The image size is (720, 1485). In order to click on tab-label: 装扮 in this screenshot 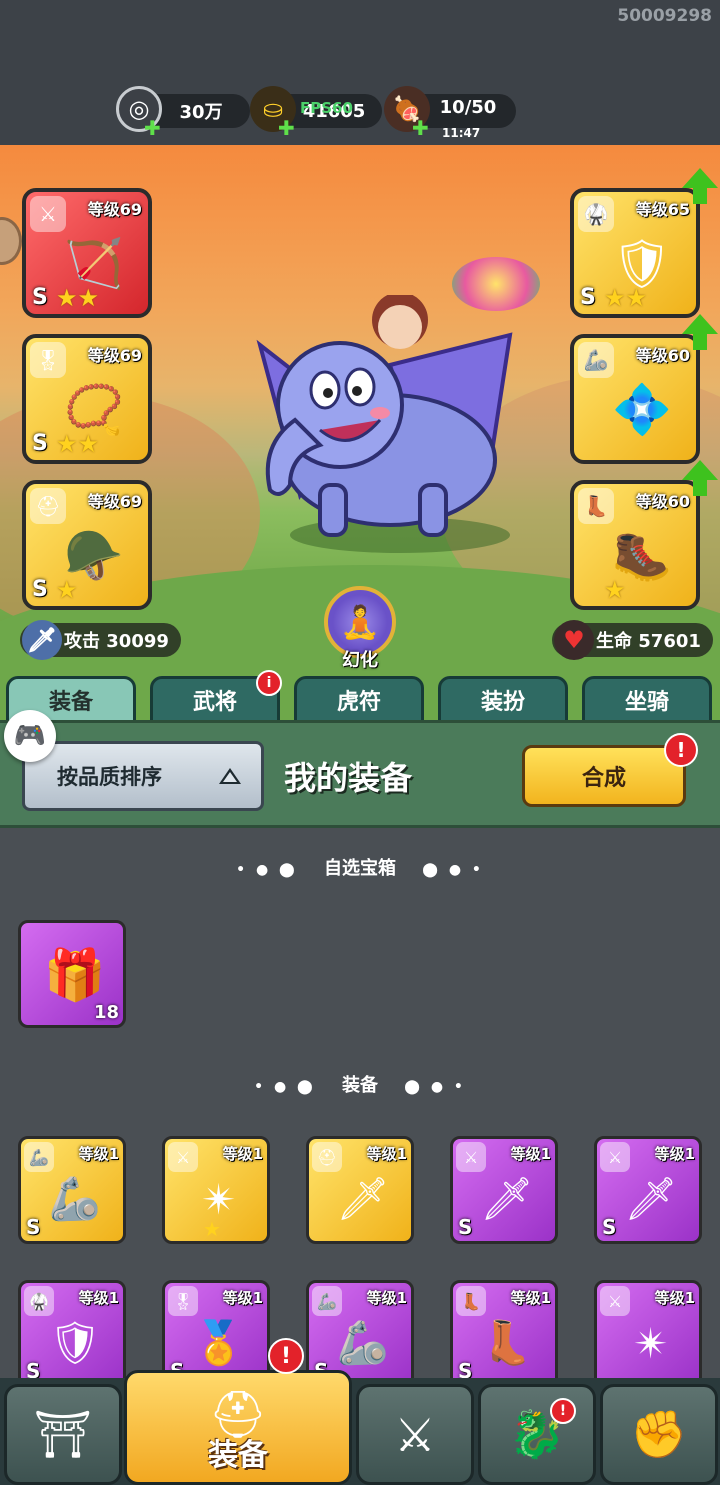, I will do `click(502, 702)`.